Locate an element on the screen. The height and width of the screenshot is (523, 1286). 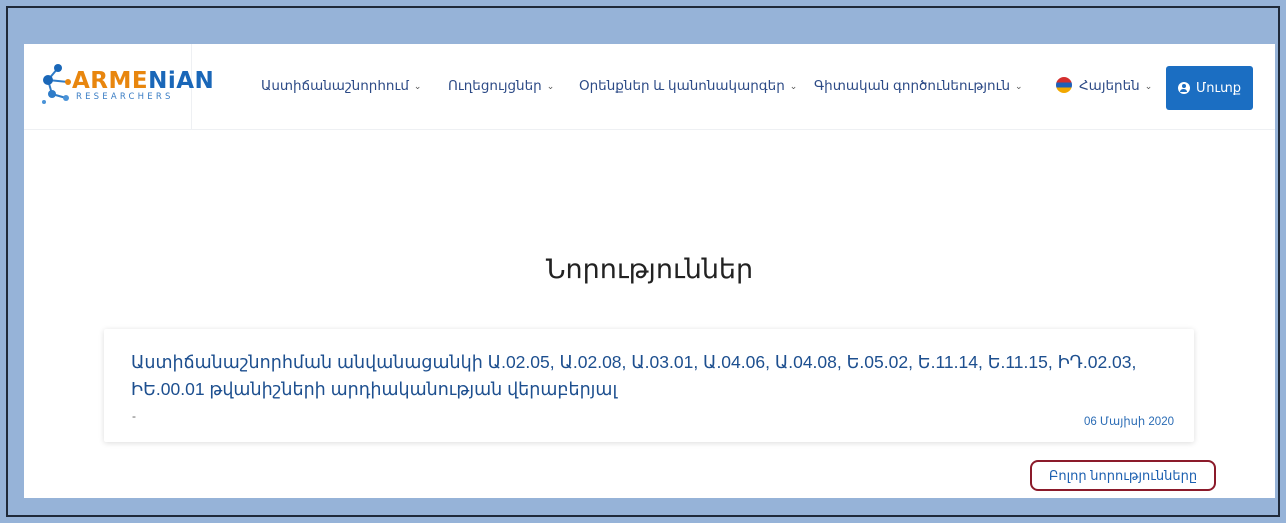
nav-item-scientific-activity: Գիտական գործունեություն ⌄ is located at coordinates (918, 86).